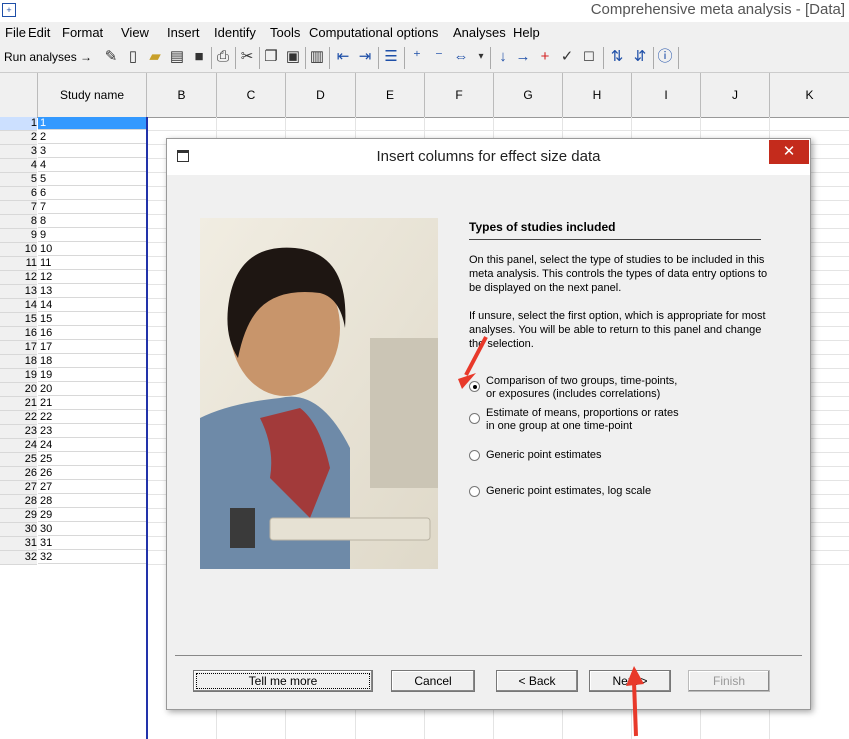 This screenshot has height=739, width=849. What do you see at coordinates (155, 57) in the screenshot?
I see `open-folder-icon: ▰` at bounding box center [155, 57].